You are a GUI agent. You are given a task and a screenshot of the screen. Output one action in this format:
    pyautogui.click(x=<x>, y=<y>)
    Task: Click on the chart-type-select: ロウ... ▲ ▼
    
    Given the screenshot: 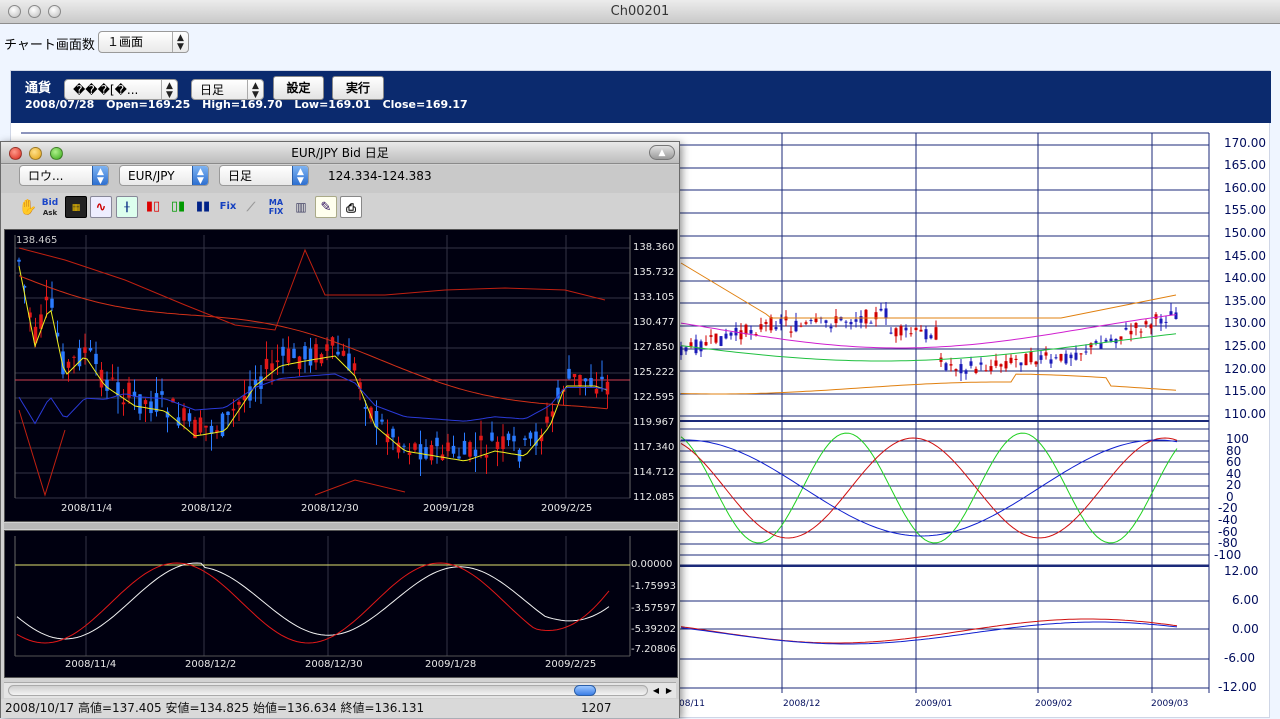 What is the action you would take?
    pyautogui.click(x=64, y=175)
    